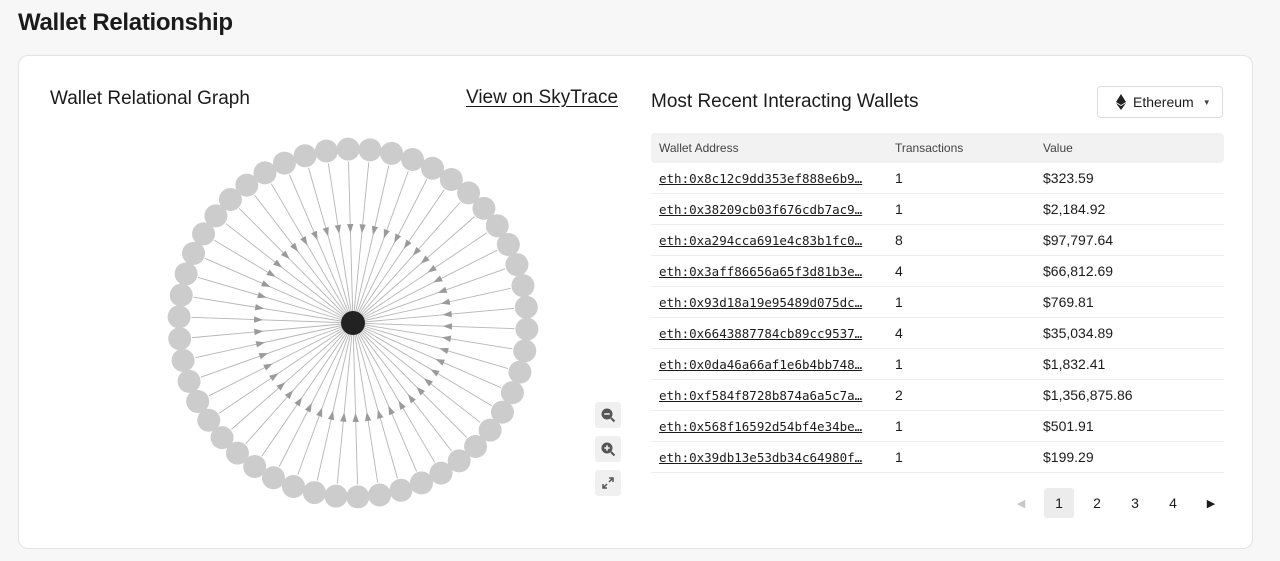 Image resolution: width=1280 pixels, height=561 pixels. Describe the element at coordinates (1021, 503) in the screenshot. I see `prev-page-button: ◀` at that location.